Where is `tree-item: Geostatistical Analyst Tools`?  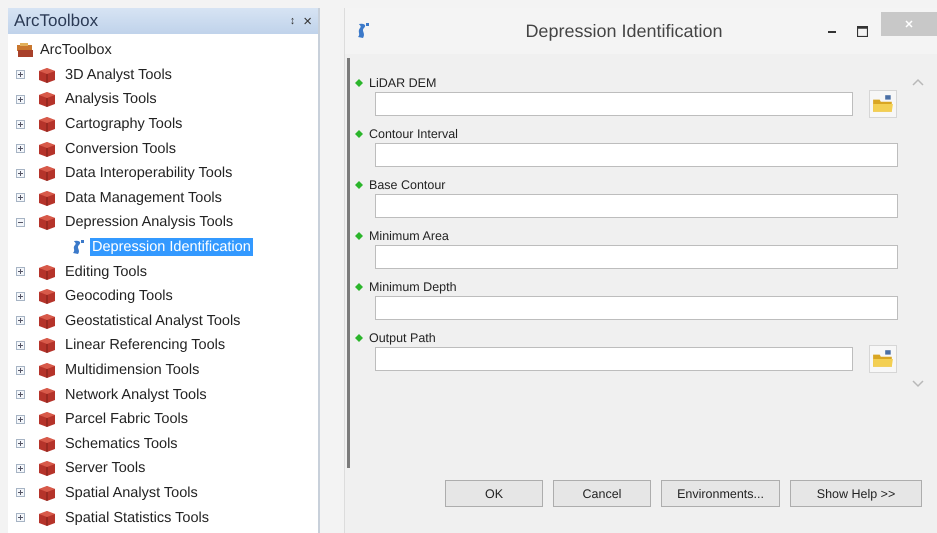
tree-item: Geostatistical Analyst Tools is located at coordinates (152, 321).